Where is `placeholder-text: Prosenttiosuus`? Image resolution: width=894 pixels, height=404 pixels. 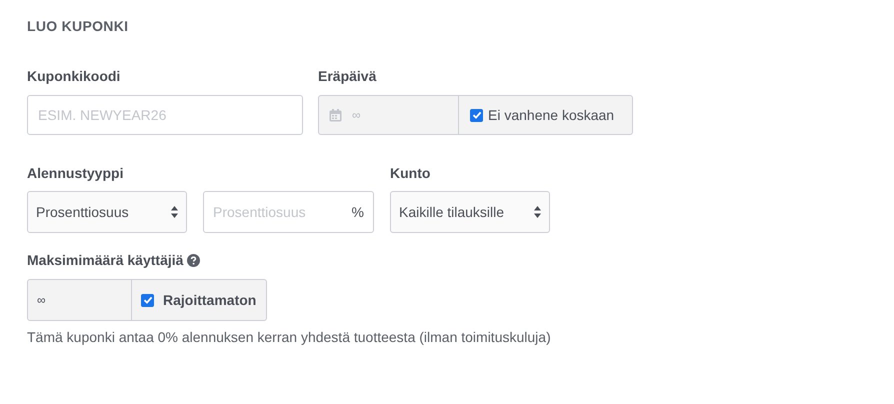
placeholder-text: Prosenttiosuus is located at coordinates (259, 212).